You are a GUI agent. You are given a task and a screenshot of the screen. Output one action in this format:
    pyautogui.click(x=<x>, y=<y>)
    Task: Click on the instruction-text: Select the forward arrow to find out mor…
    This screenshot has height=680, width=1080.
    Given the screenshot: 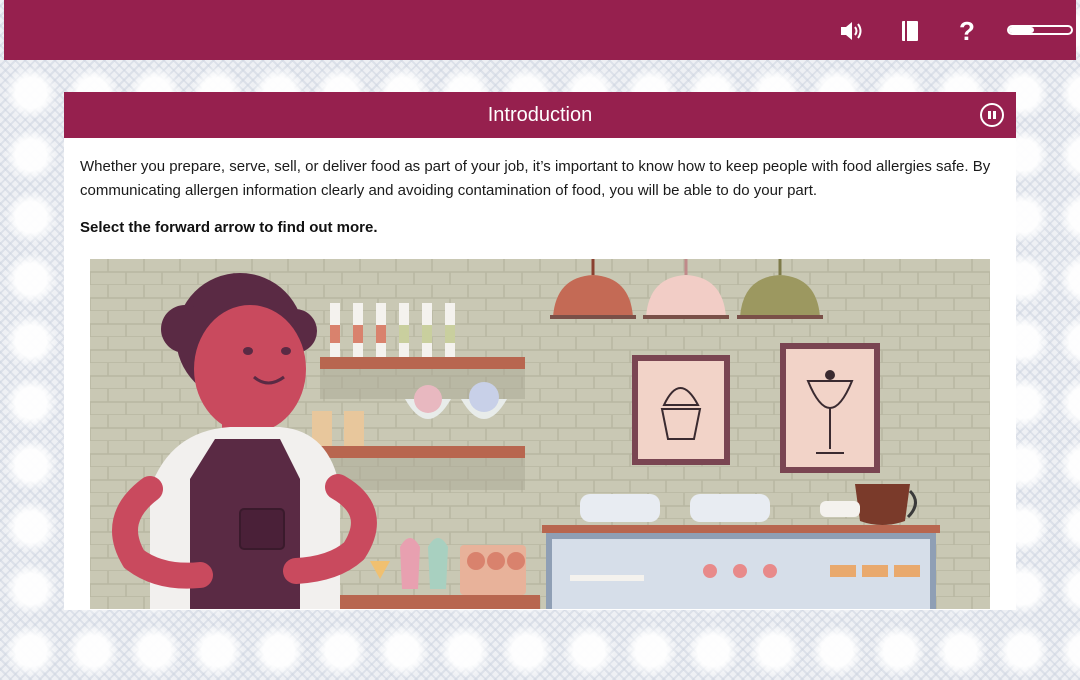 What is the action you would take?
    pyautogui.click(x=229, y=227)
    